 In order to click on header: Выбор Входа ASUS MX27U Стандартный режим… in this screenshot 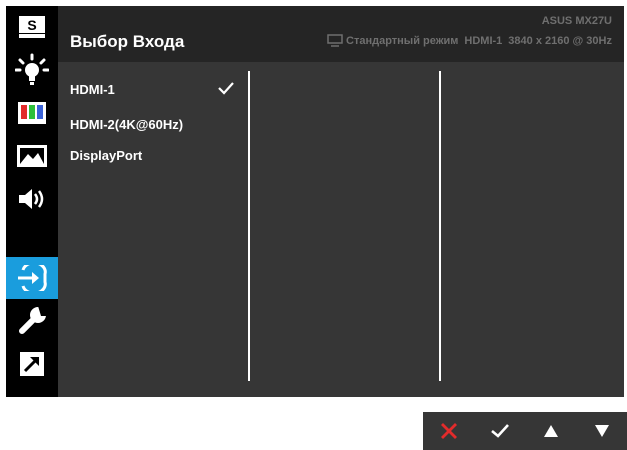, I will do `click(341, 34)`.